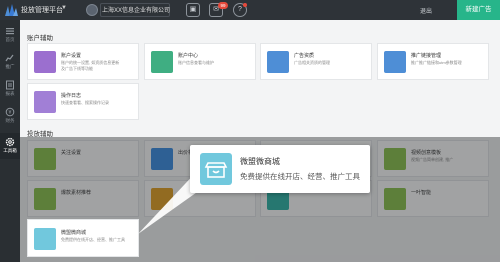 The height and width of the screenshot is (262, 500). What do you see at coordinates (250, 10) in the screenshot?
I see `top-bar: 投放管理平台 ▼ 上海XX信息企业有限公司 ▣ ✉ 99 ? 退出 新建广告` at bounding box center [250, 10].